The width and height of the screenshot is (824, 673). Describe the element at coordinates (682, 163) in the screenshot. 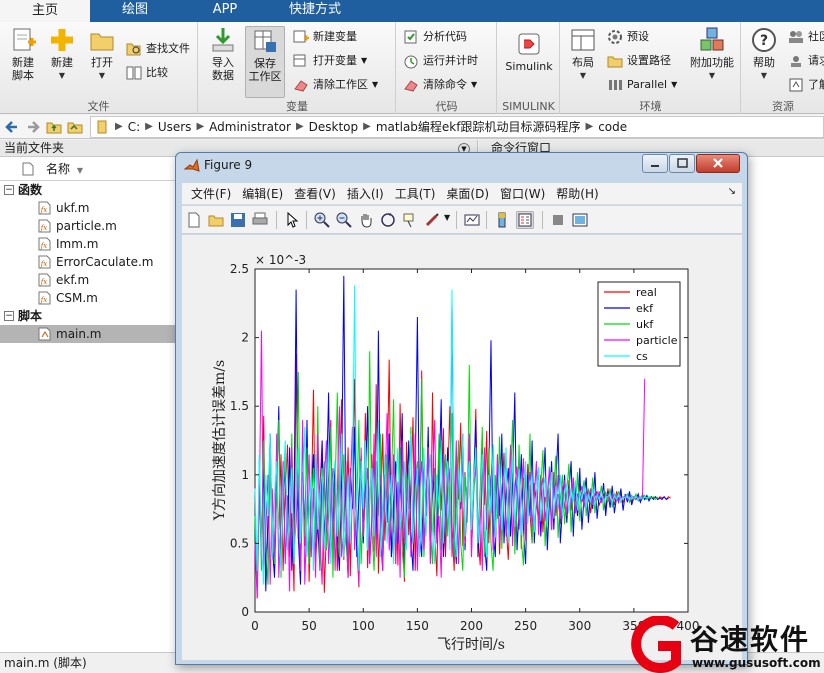

I see `maximize-button` at that location.